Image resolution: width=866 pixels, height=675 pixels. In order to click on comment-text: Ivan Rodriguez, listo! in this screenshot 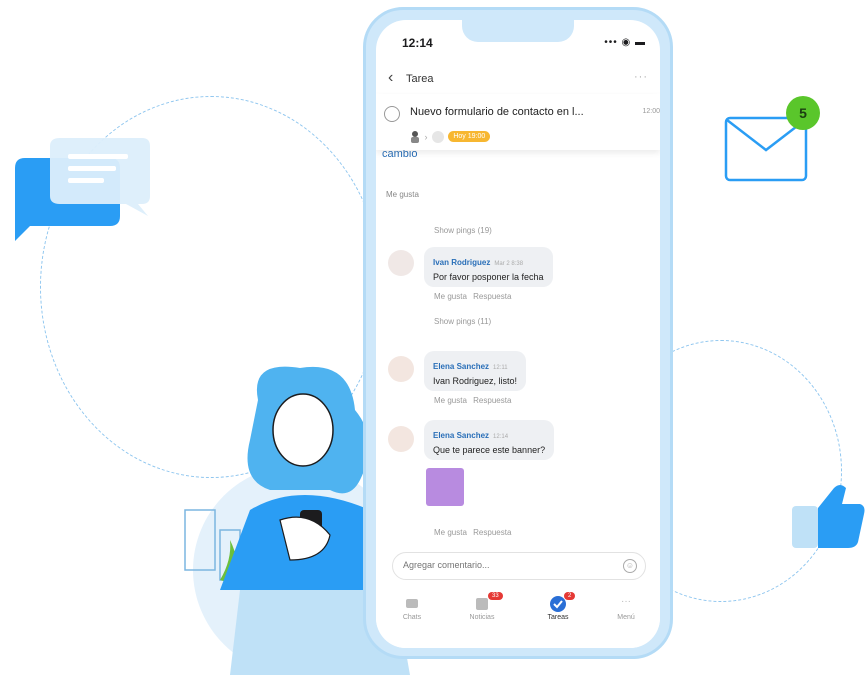, I will do `click(475, 381)`.